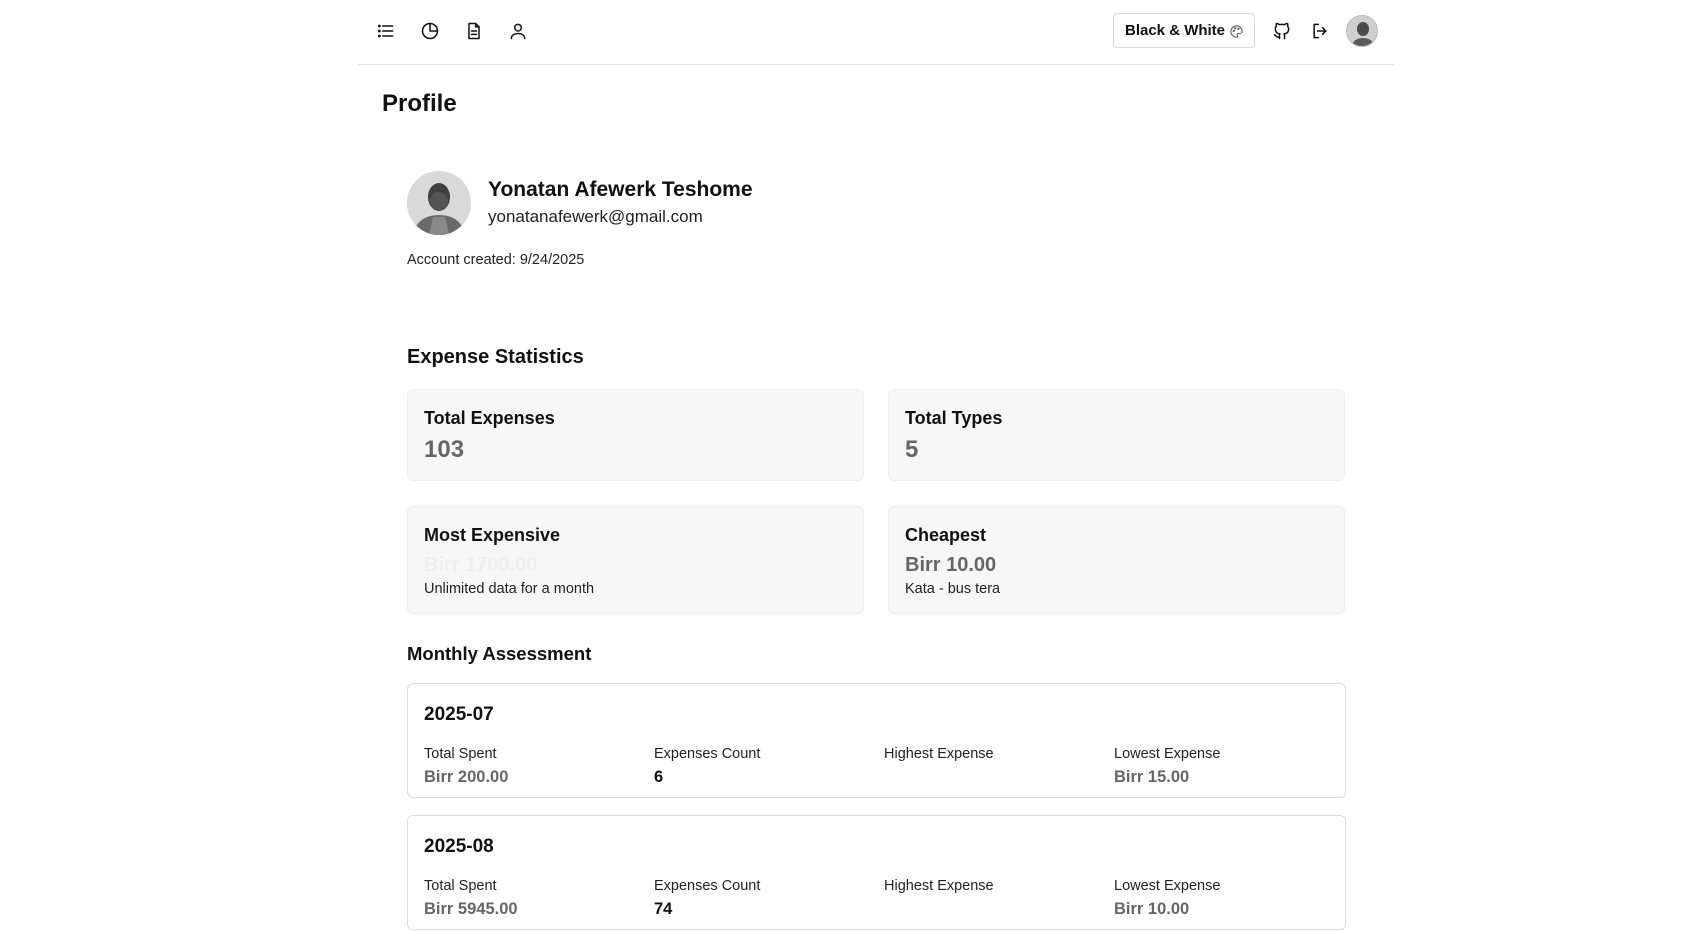 The image size is (1708, 932). I want to click on profile-name: Yonatan Afewerk Teshome, so click(620, 189).